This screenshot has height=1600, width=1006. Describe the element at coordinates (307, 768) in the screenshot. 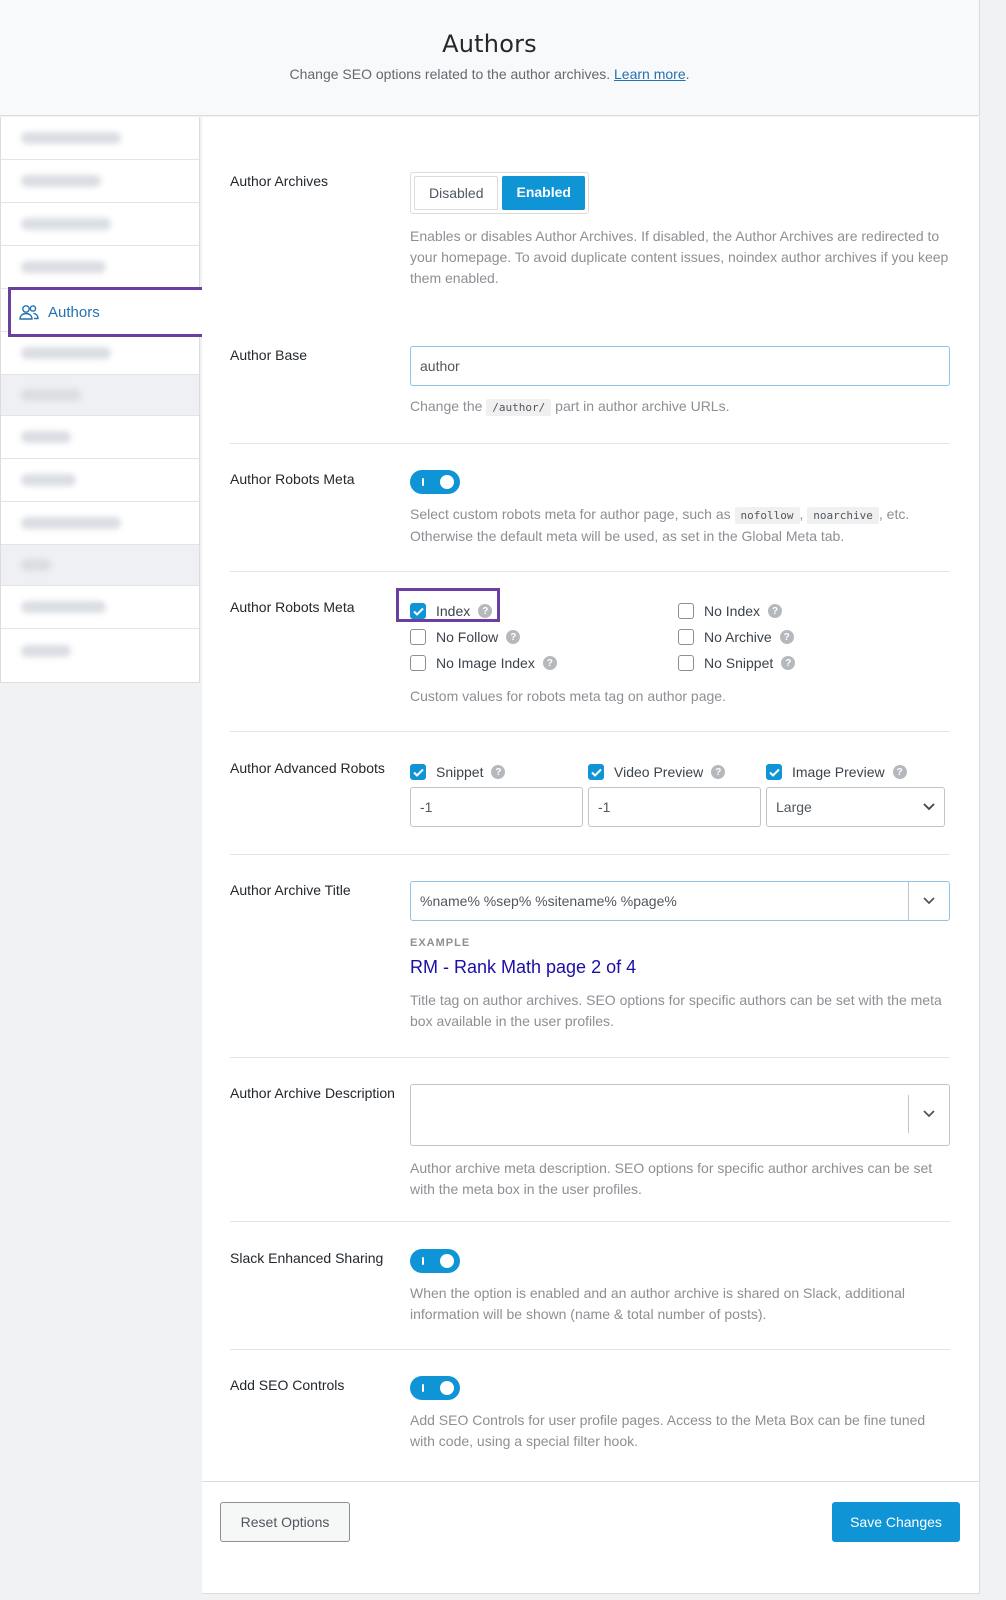

I see `advanced-robots-label: Author Advanced Robots` at that location.